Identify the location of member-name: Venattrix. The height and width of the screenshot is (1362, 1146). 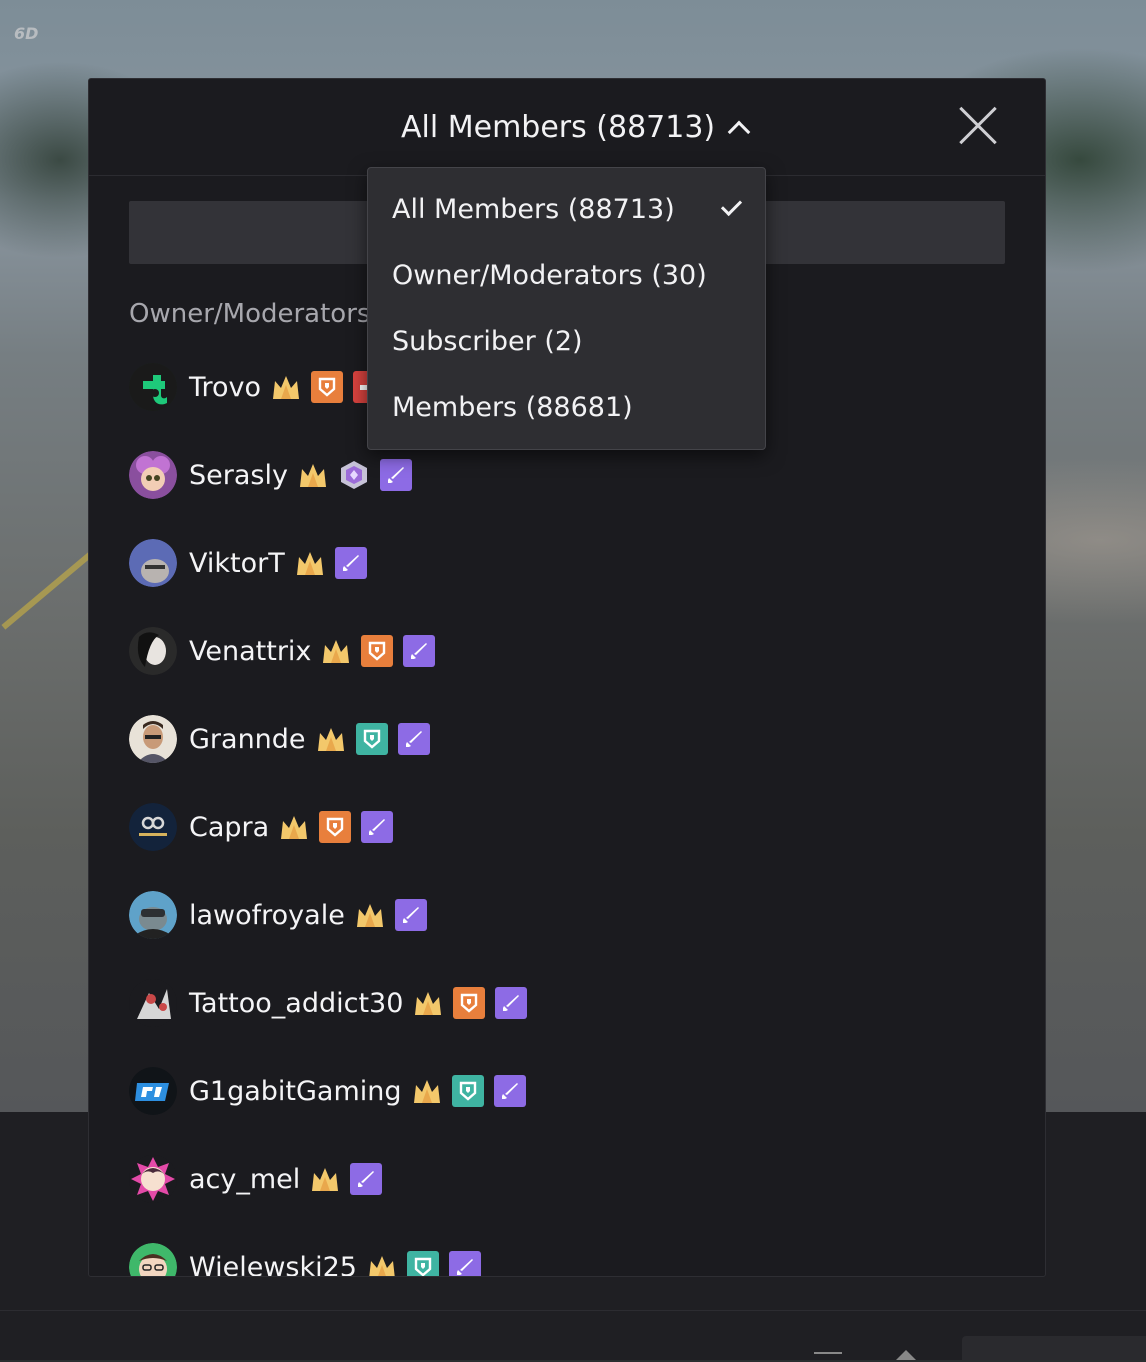
(250, 651).